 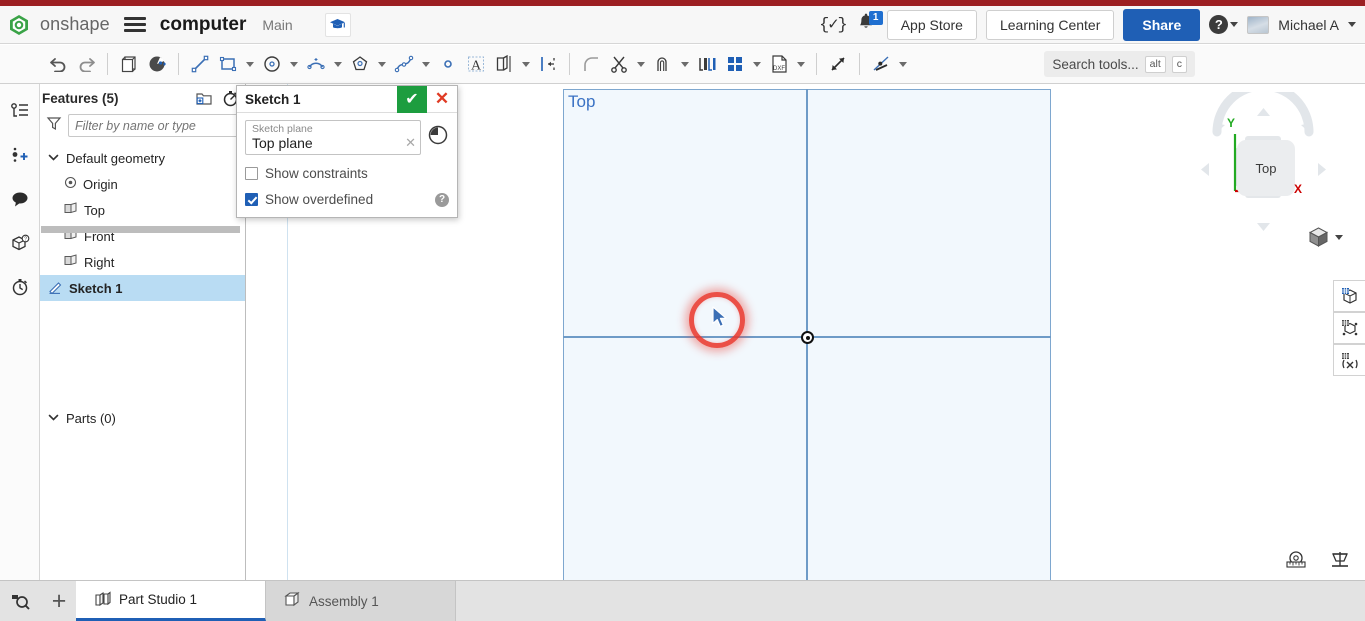 What do you see at coordinates (1258, 24) in the screenshot?
I see `user-avatar` at bounding box center [1258, 24].